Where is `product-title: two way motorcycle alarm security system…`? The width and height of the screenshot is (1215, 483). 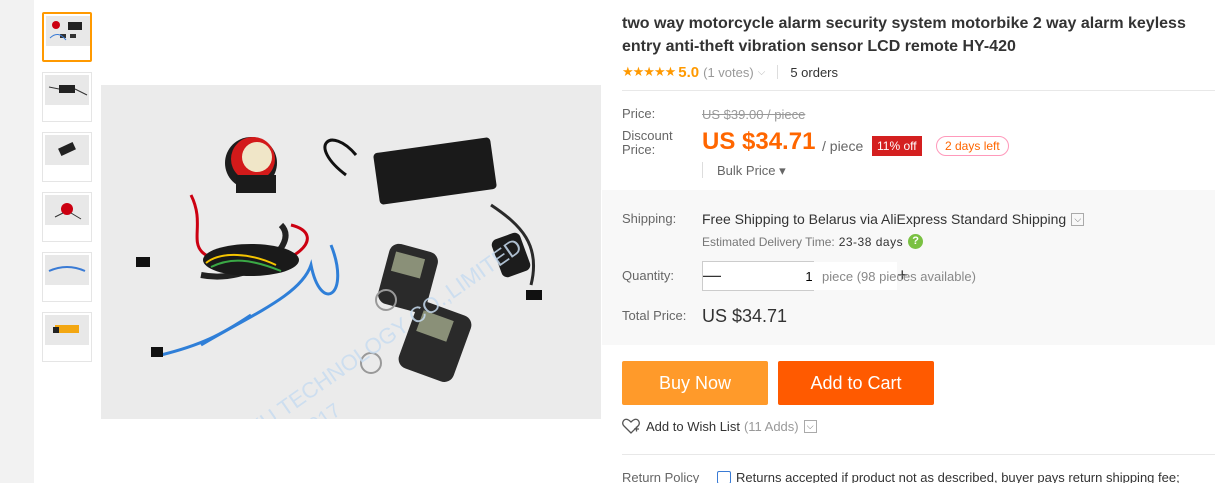
product-title: two way motorcycle alarm security system… is located at coordinates (904, 35).